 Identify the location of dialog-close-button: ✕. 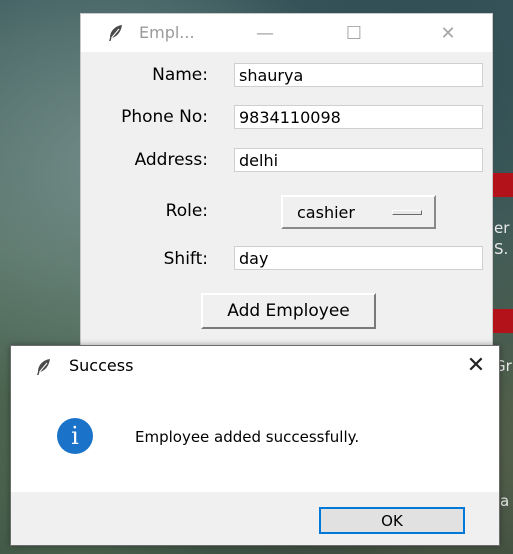
(476, 365).